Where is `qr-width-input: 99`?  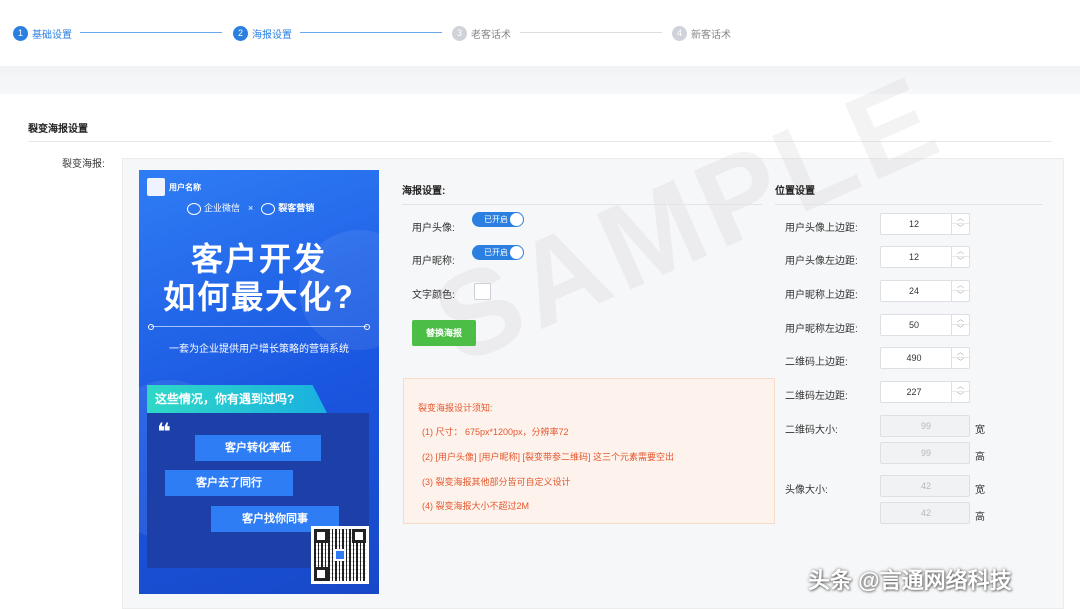
qr-width-input: 99 is located at coordinates (925, 426).